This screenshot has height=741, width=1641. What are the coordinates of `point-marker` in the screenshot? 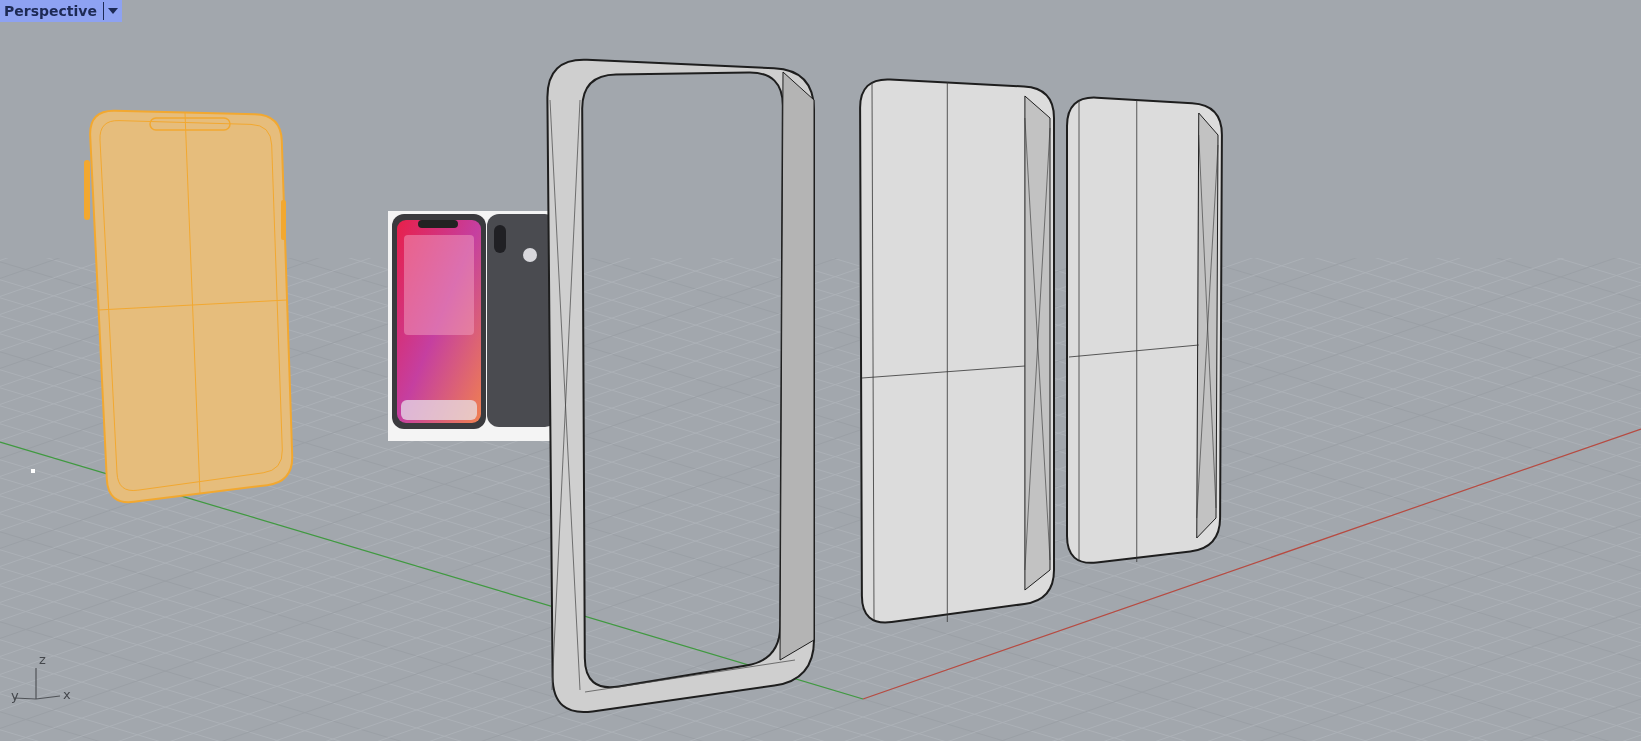 It's located at (33, 471).